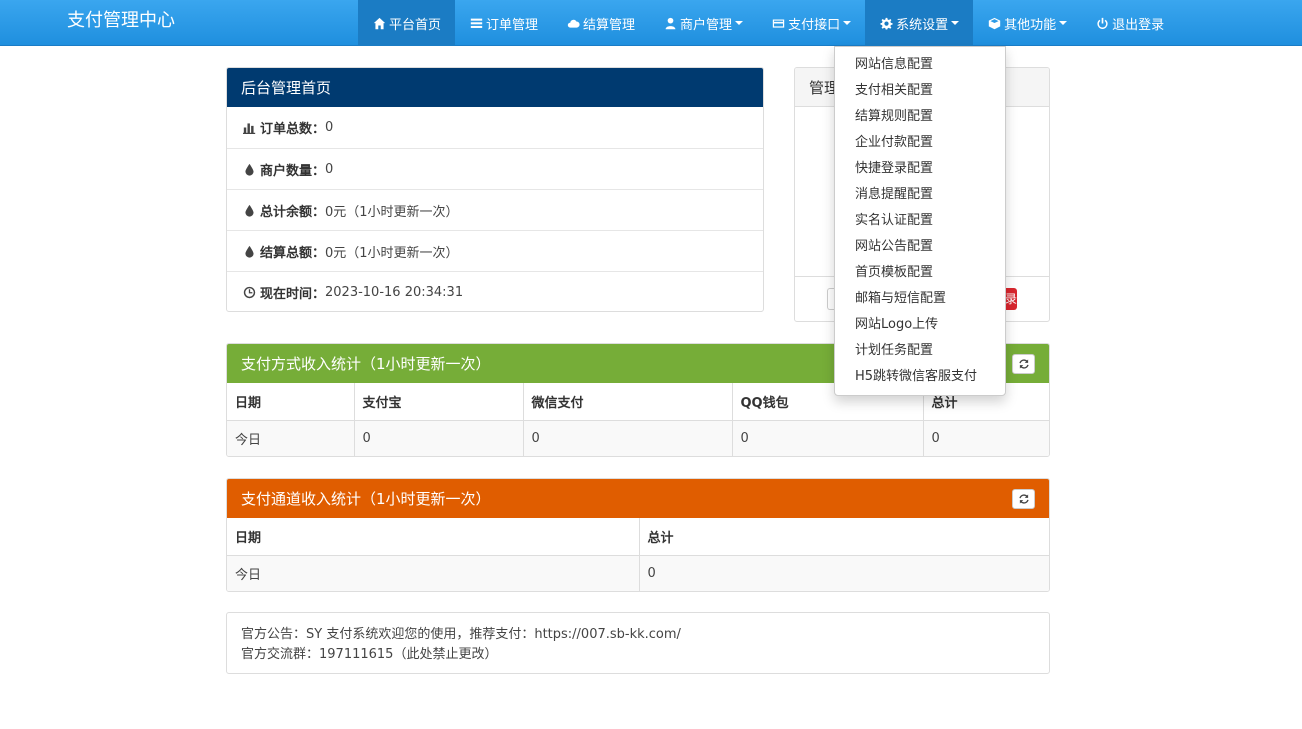  What do you see at coordinates (476, 23) in the screenshot?
I see `list-icon` at bounding box center [476, 23].